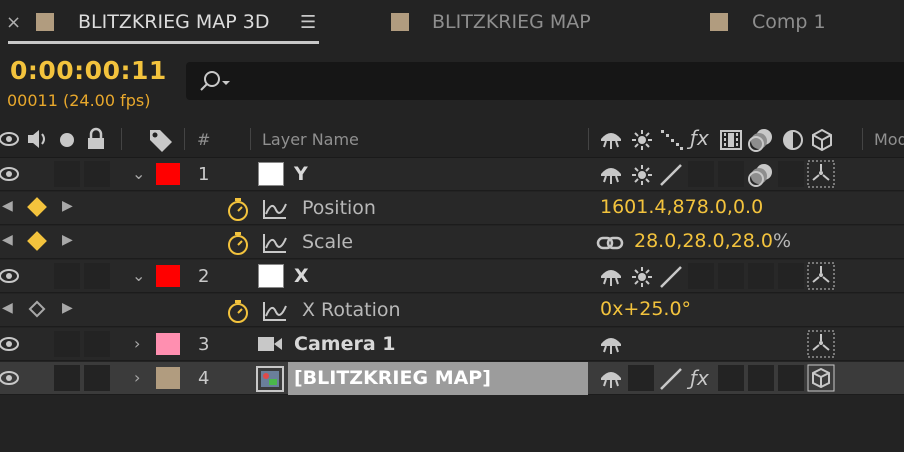 This screenshot has width=904, height=452. Describe the element at coordinates (610, 243) in the screenshot. I see `chain-link-icon` at that location.